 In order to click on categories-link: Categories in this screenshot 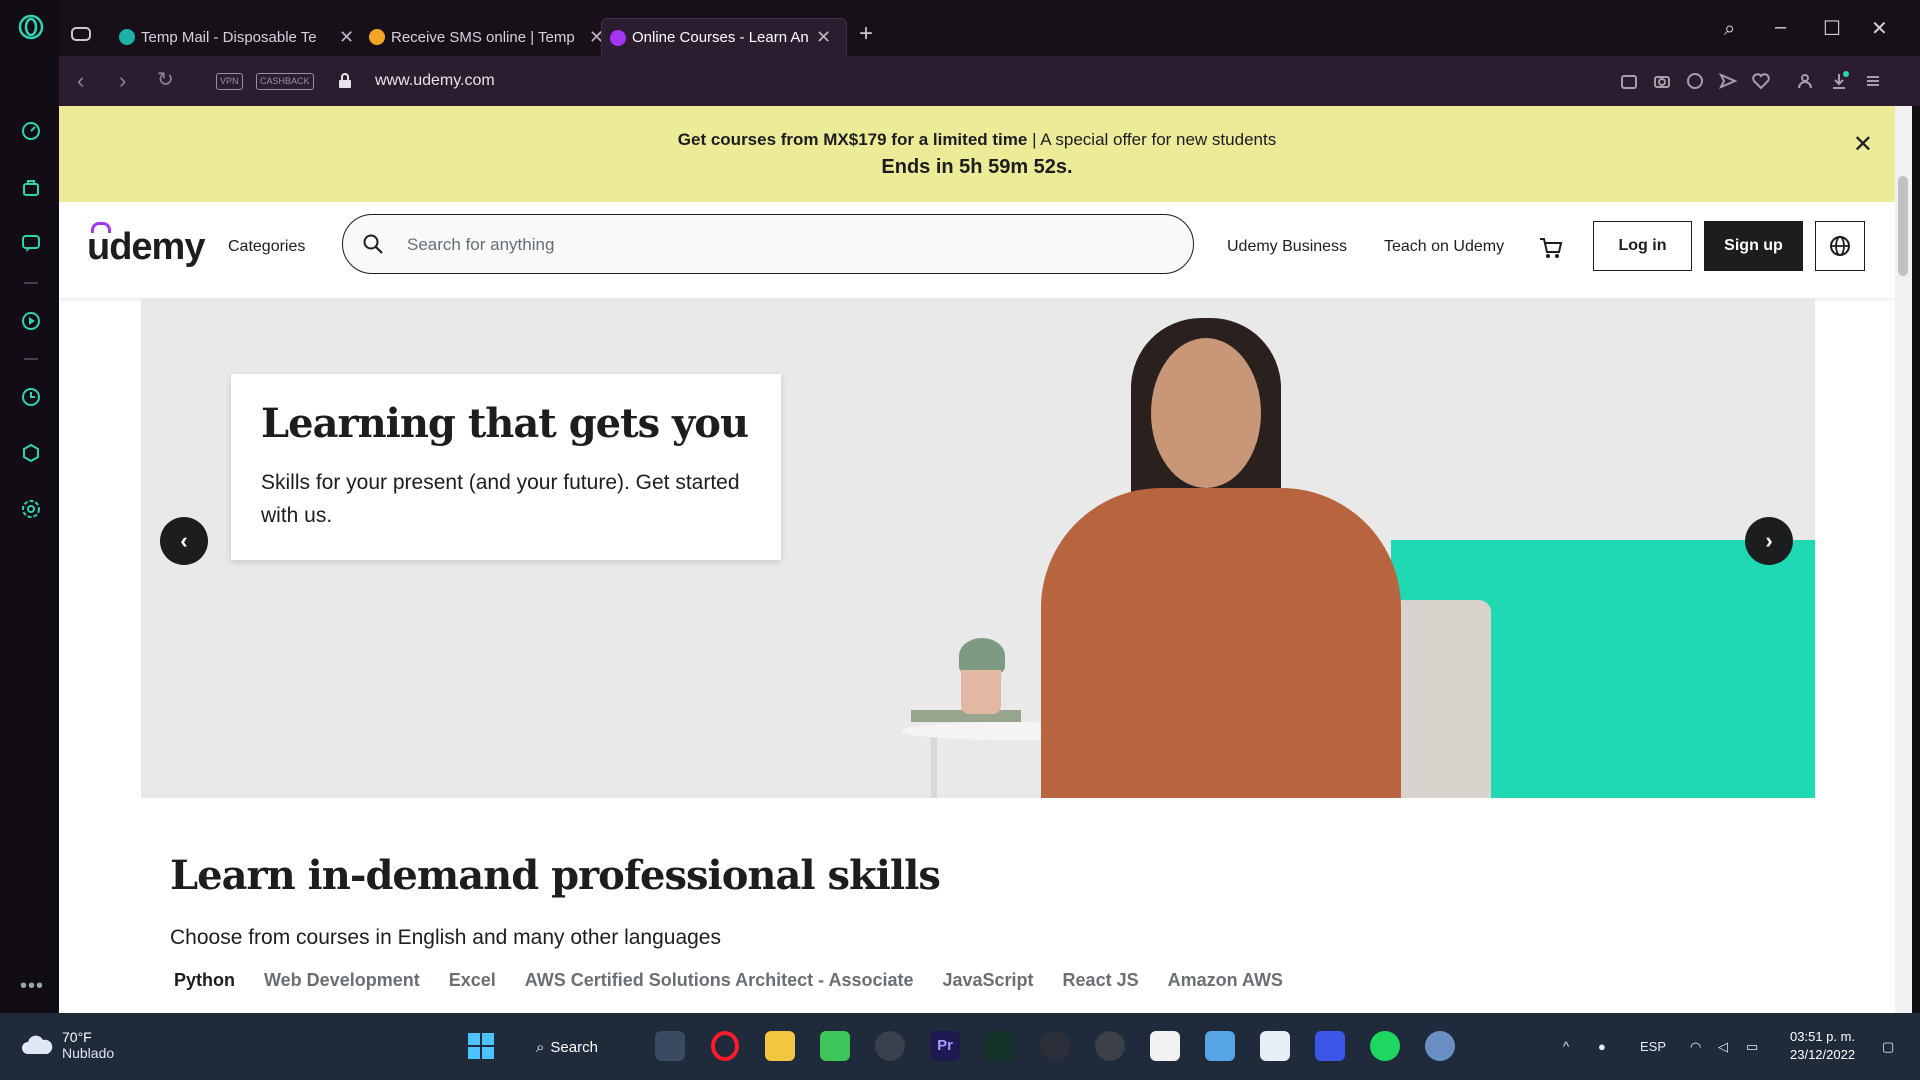, I will do `click(266, 247)`.